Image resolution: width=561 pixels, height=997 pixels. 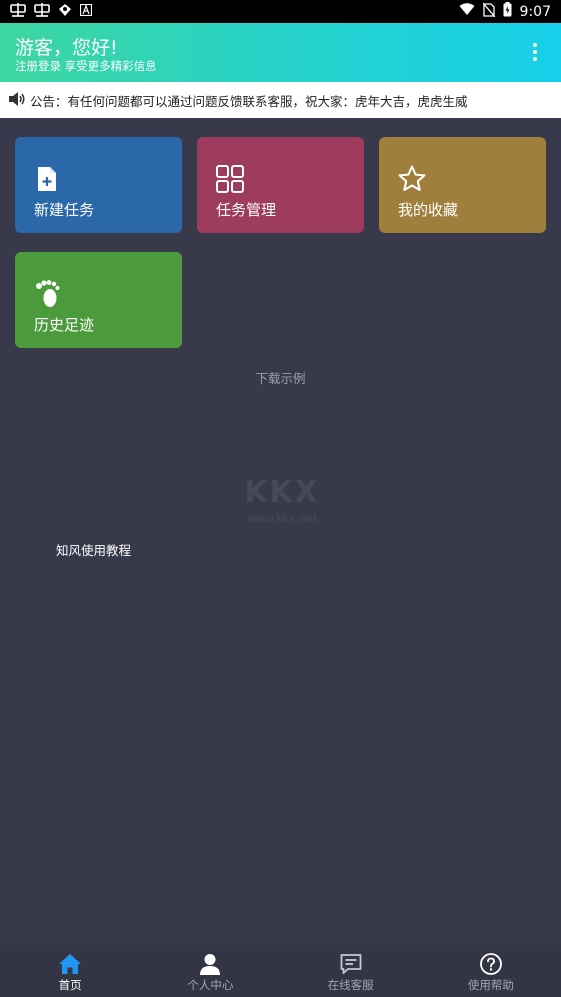 I want to click on my-favorites-label: 我的收藏, so click(x=428, y=210).